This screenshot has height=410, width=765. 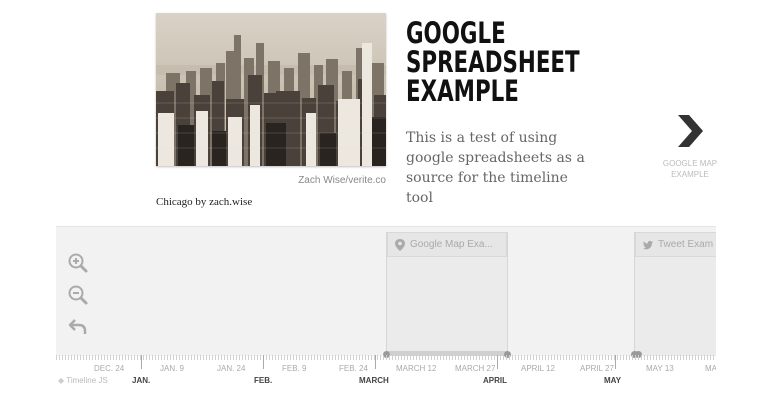 I want to click on zoom-out-button, so click(x=78, y=295).